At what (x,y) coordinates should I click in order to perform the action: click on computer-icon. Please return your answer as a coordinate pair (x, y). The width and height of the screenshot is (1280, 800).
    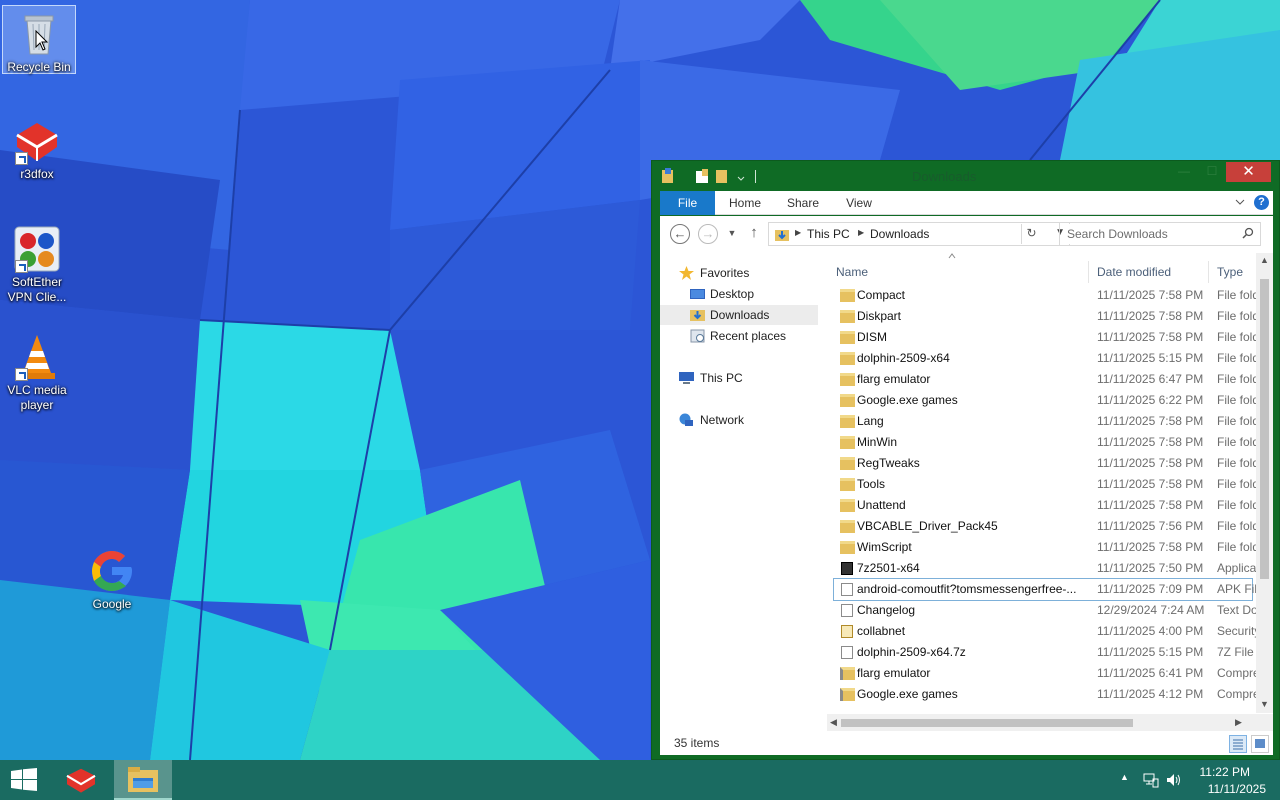
    Looking at the image, I should click on (686, 378).